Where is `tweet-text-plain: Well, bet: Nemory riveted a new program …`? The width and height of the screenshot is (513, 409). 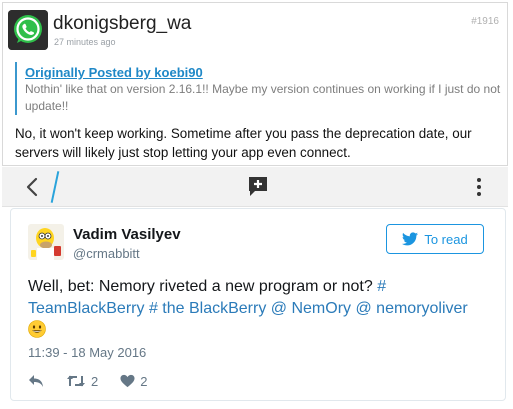
tweet-text-plain: Well, bet: Nemory riveted a new program … is located at coordinates (203, 286).